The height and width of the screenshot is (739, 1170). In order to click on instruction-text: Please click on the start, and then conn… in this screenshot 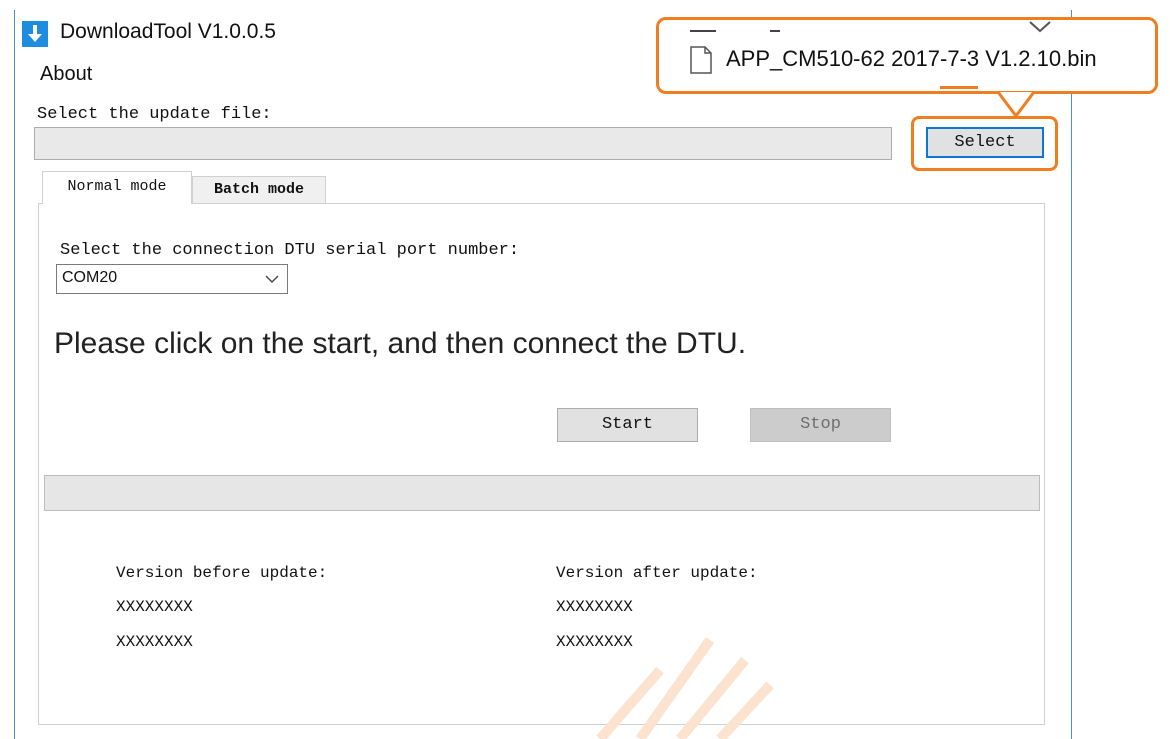, I will do `click(400, 343)`.